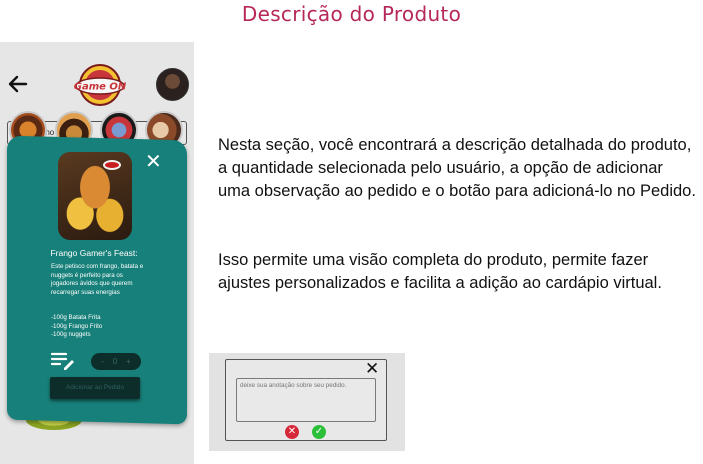  I want to click on quantity-stepper: - 0 +, so click(116, 361).